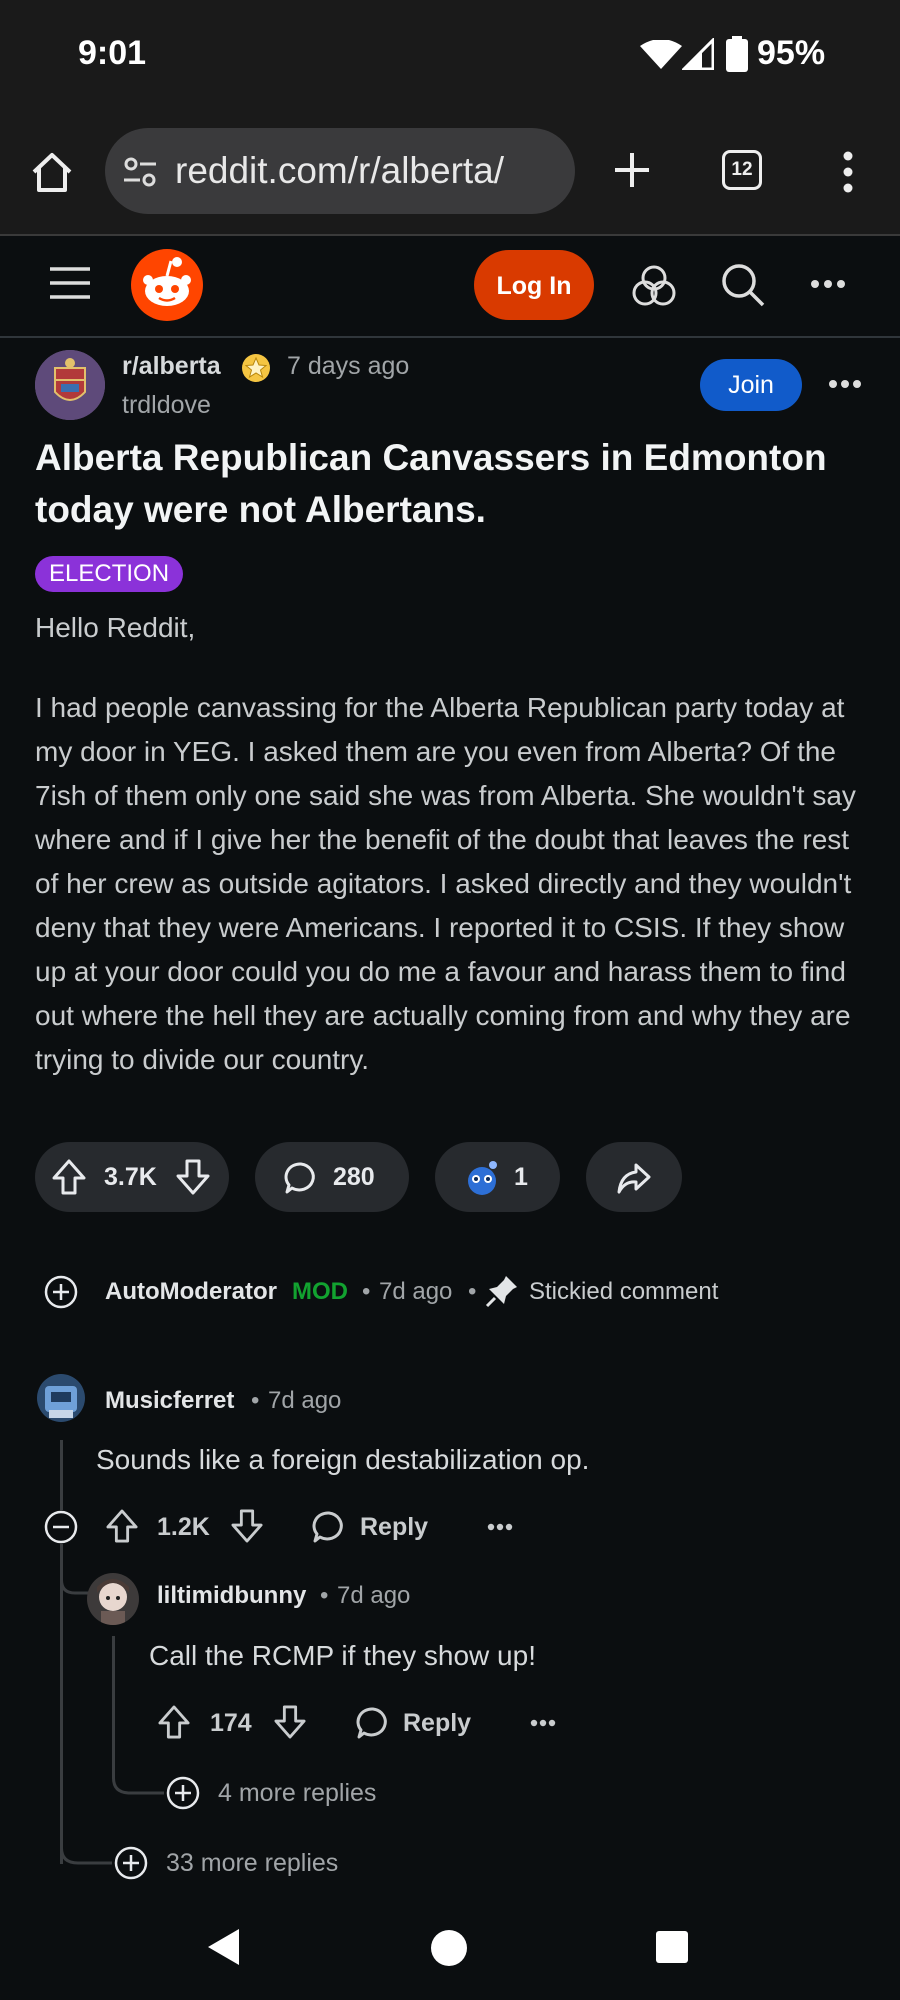 Image resolution: width=900 pixels, height=2000 pixels. I want to click on pin-icon, so click(501, 1292).